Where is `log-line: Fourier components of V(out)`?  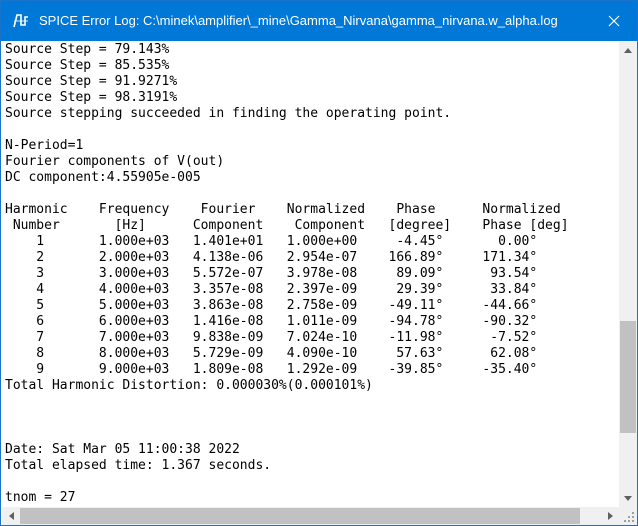 log-line: Fourier components of V(out) is located at coordinates (115, 161).